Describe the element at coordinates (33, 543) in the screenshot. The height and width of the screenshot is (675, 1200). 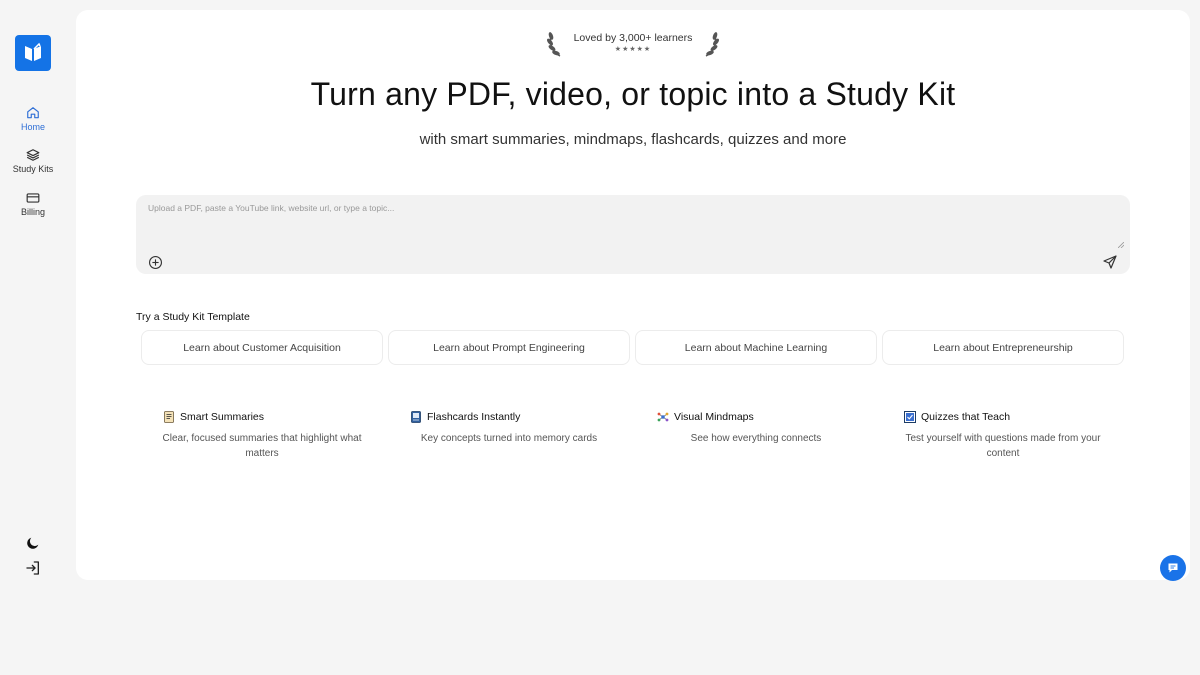
I see `moon-icon` at that location.